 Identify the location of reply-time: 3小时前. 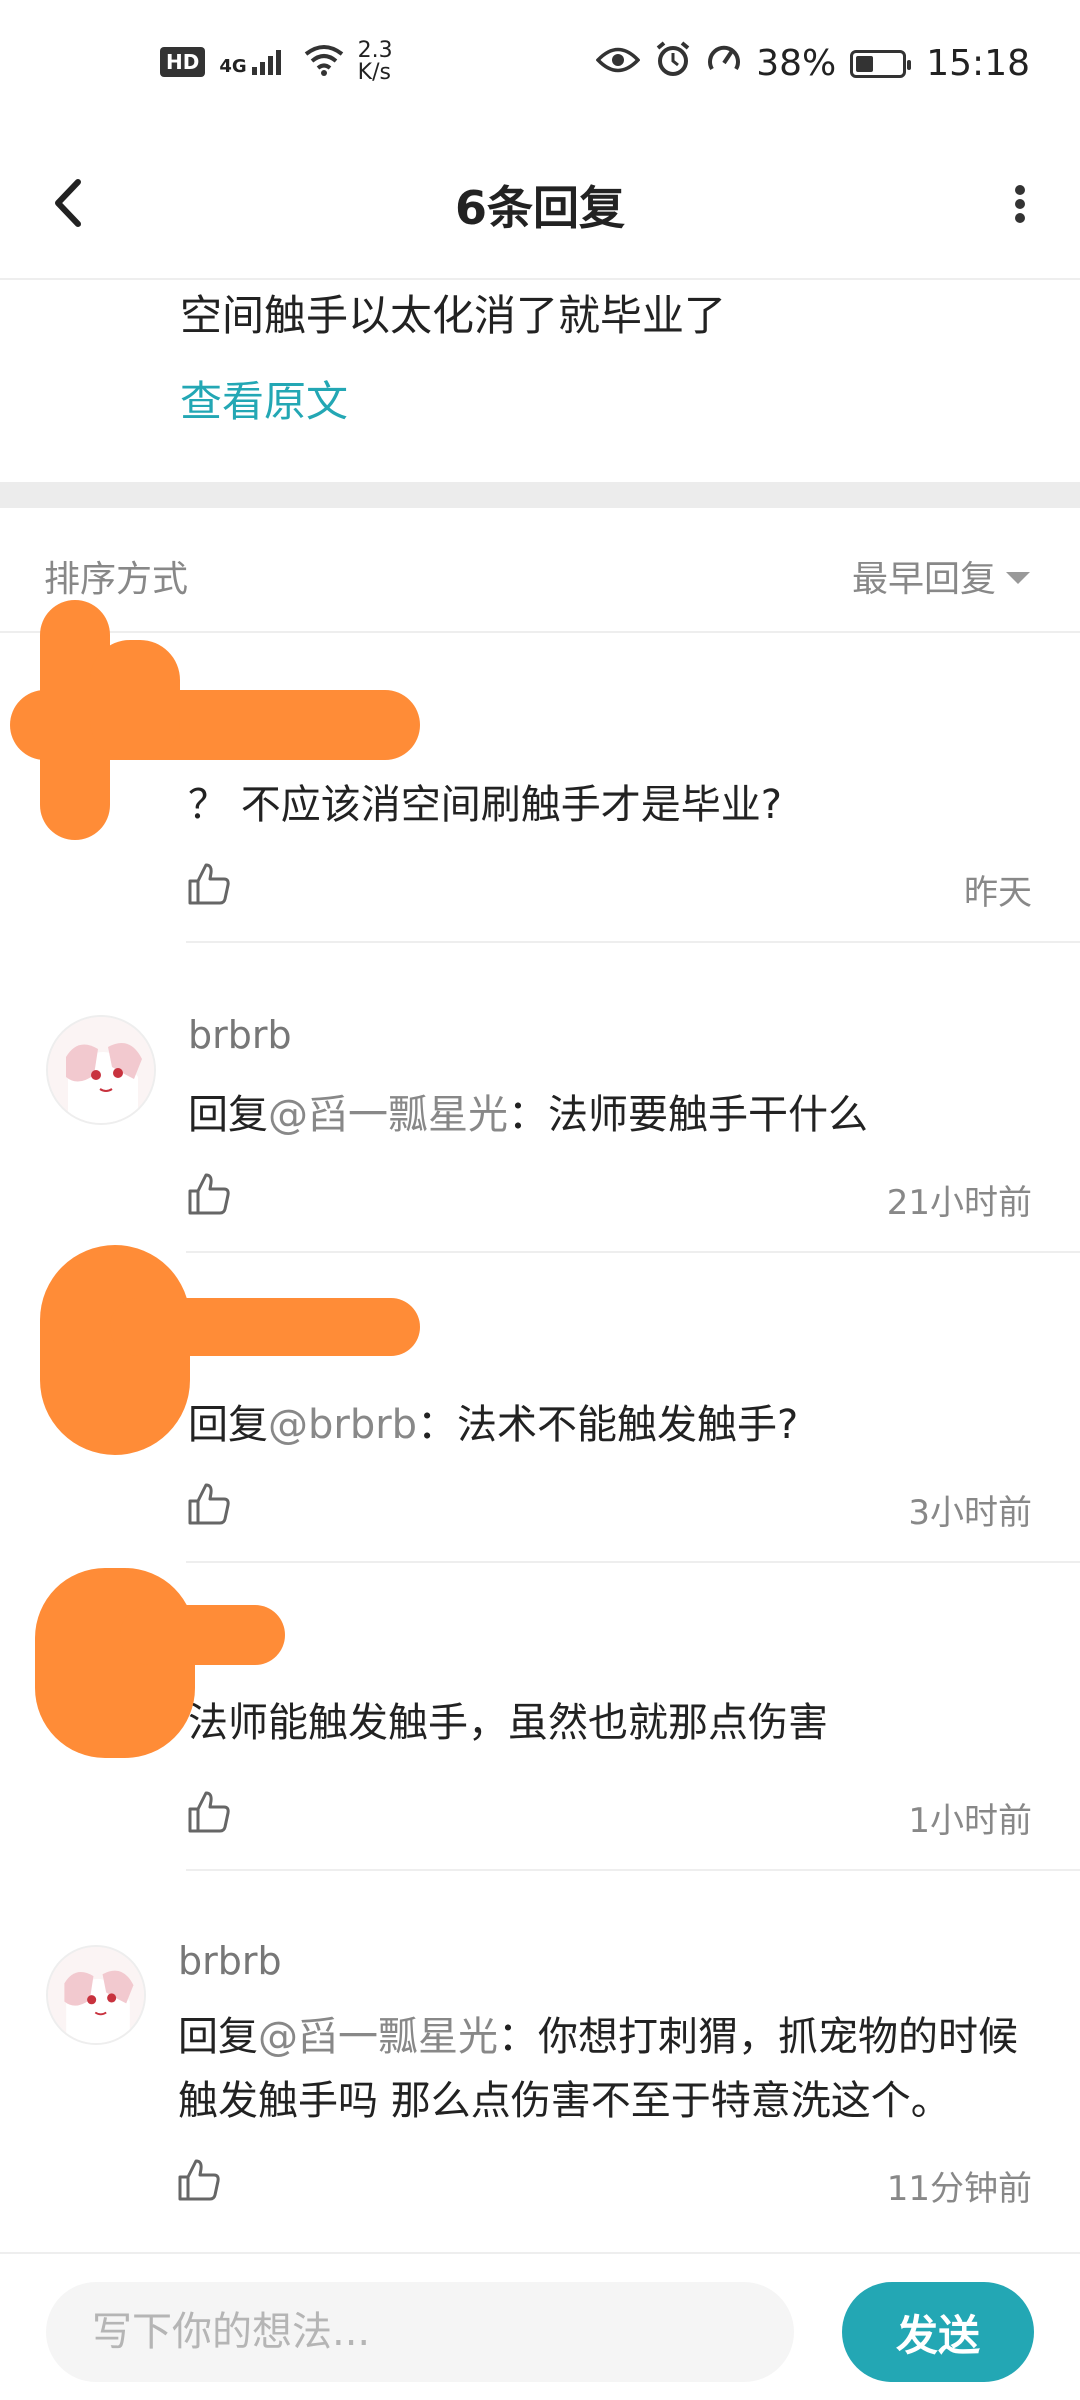
(970, 1513).